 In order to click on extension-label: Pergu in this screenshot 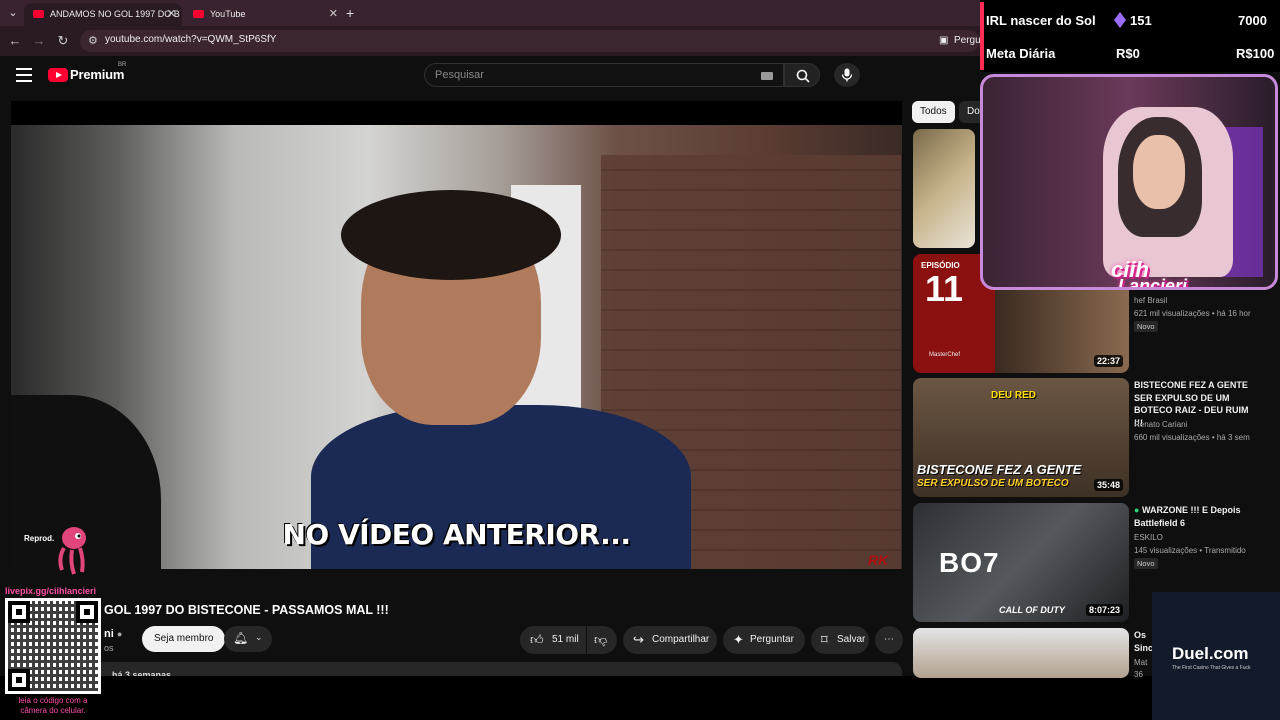, I will do `click(967, 40)`.